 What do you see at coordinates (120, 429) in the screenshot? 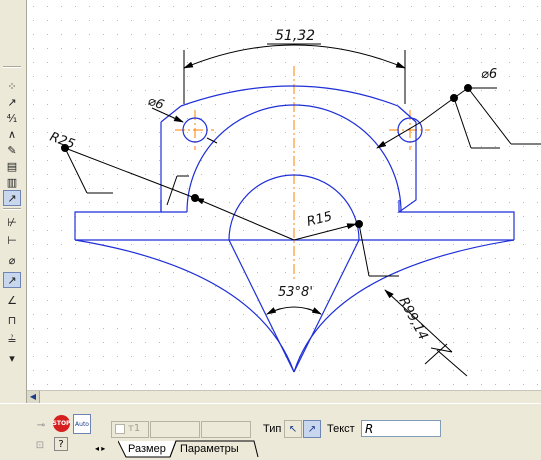
I see `tolerance-checkbox` at bounding box center [120, 429].